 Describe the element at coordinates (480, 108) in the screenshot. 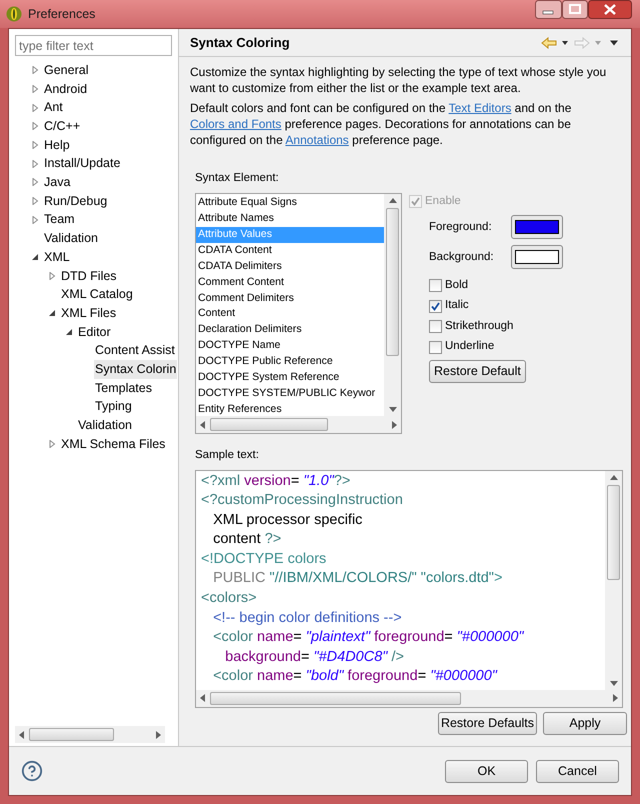

I see `preference-link: Text Editors` at that location.